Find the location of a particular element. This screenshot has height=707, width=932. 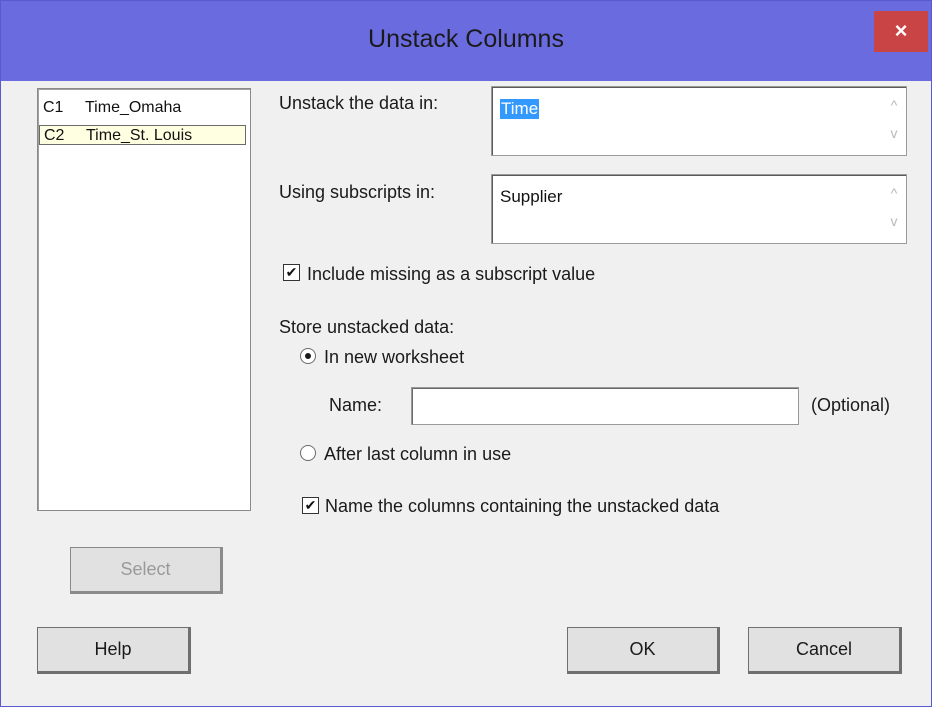

variable-name: Time_Omaha is located at coordinates (133, 107).